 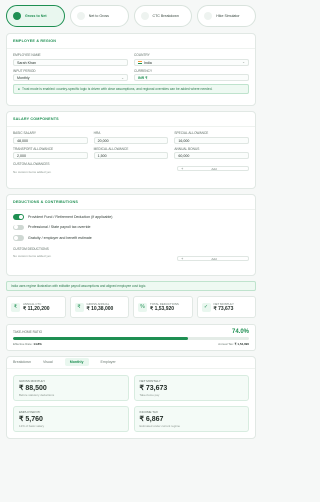 What do you see at coordinates (100, 338) in the screenshot?
I see `ratio-progress-fill` at bounding box center [100, 338].